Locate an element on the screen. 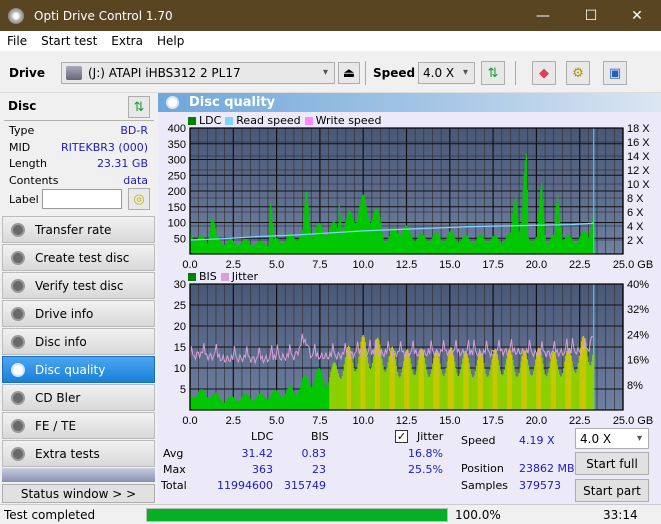  position-value: 23862 MB is located at coordinates (547, 468).